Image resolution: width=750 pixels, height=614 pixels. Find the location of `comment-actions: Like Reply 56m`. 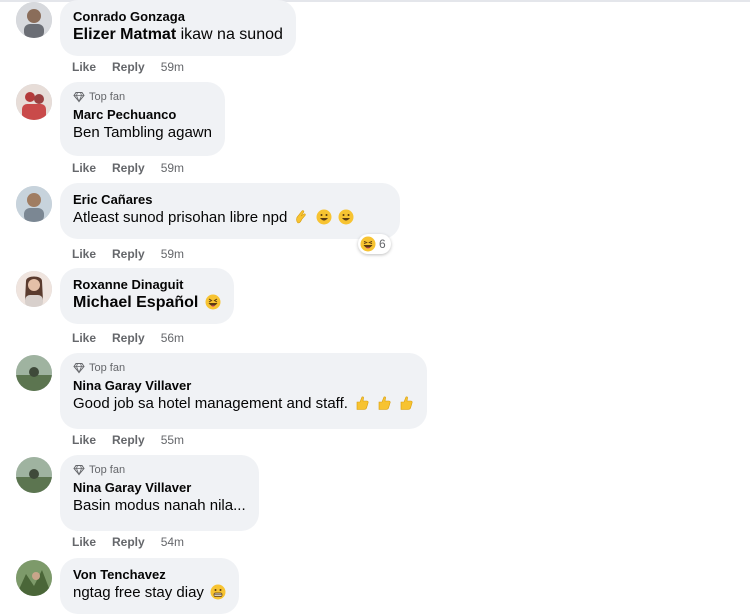

comment-actions: Like Reply 56m is located at coordinates (128, 338).